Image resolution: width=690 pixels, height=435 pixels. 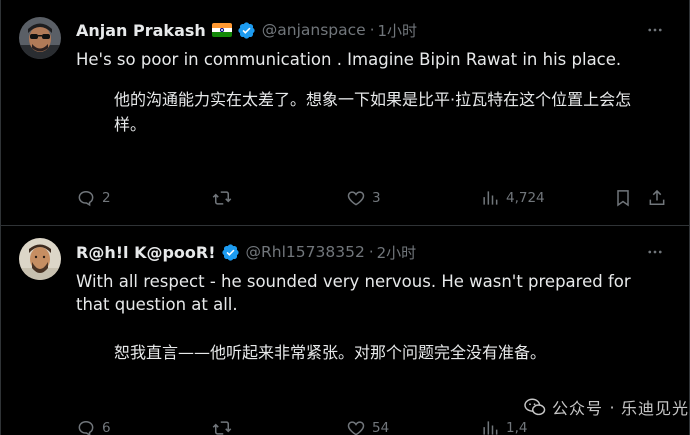 I want to click on bookmark-icon, so click(x=623, y=198).